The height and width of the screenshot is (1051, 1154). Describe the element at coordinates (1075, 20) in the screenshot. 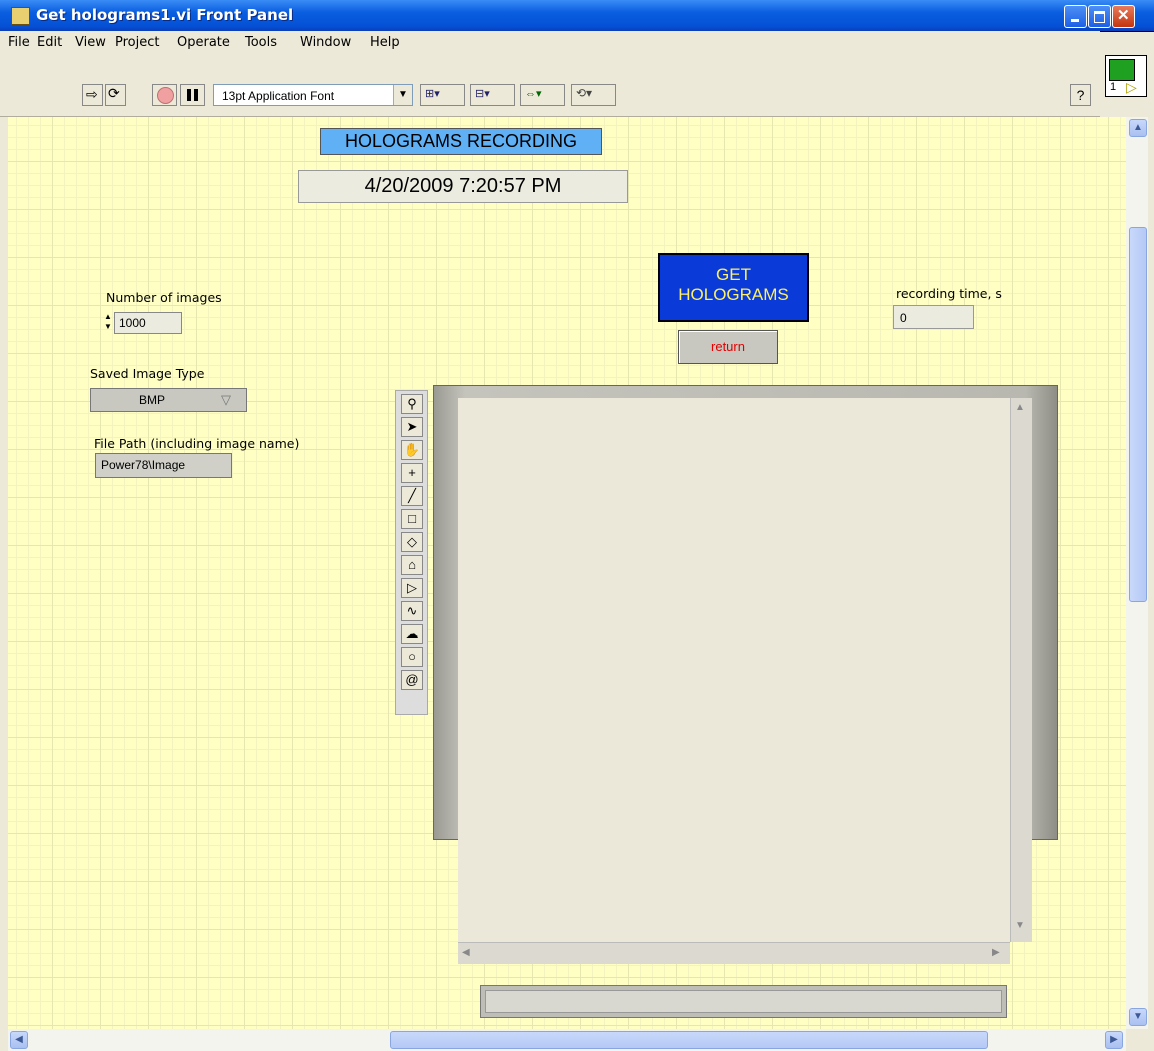

I see `minimize-icon` at that location.